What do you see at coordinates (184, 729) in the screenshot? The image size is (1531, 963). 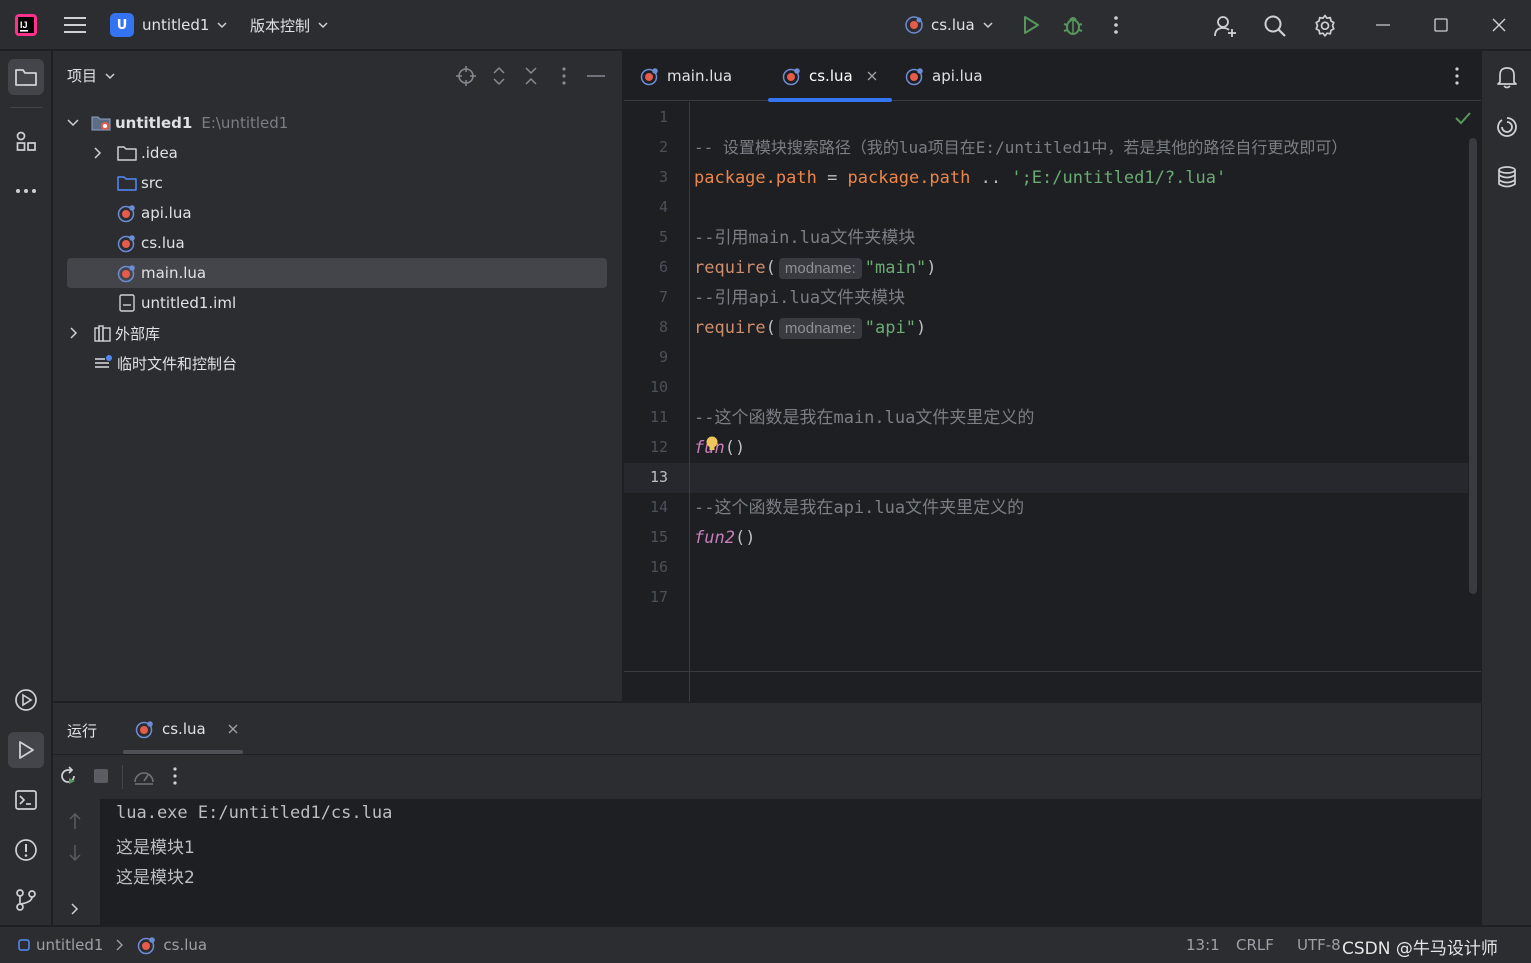 I see `run-tab-label: cs.lua` at bounding box center [184, 729].